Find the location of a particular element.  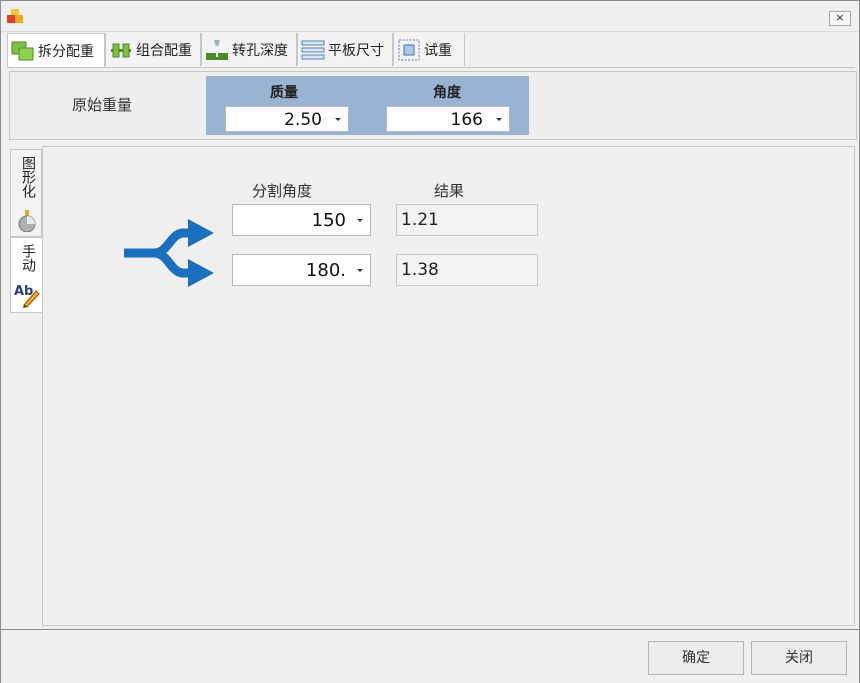

combine-weights-icon is located at coordinates (121, 50).